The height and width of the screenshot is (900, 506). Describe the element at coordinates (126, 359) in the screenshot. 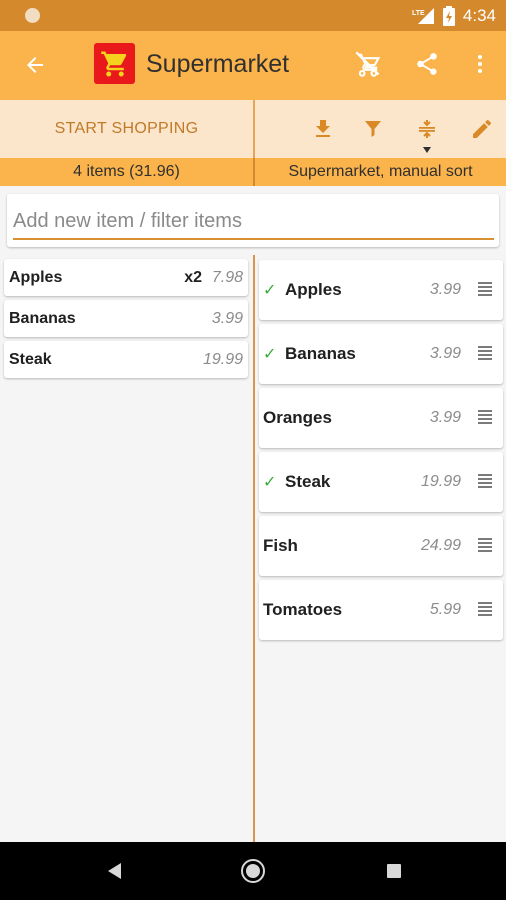

I see `list-item: Steak 19.99` at that location.